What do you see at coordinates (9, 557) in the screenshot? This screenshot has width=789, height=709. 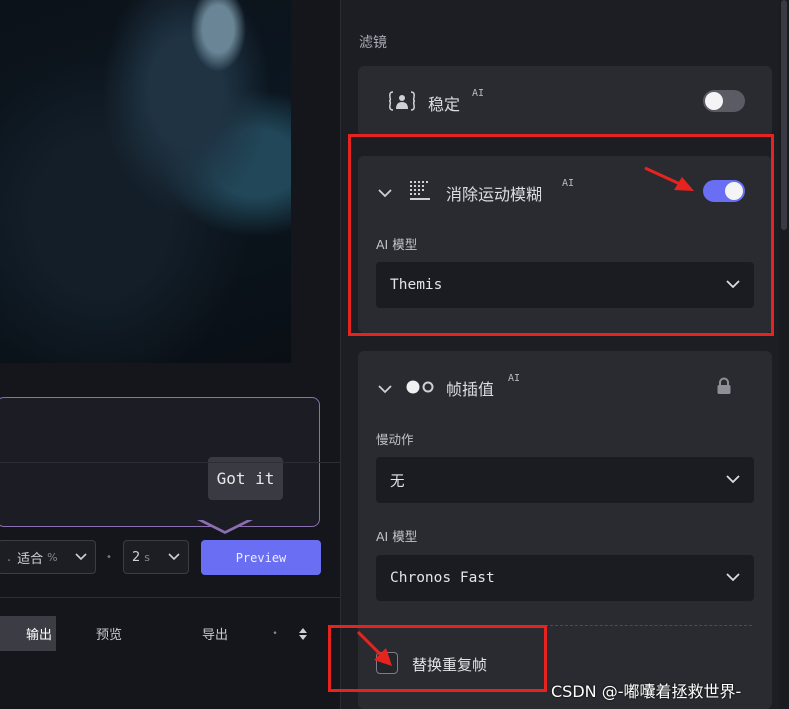 I see `select-fragment: .` at bounding box center [9, 557].